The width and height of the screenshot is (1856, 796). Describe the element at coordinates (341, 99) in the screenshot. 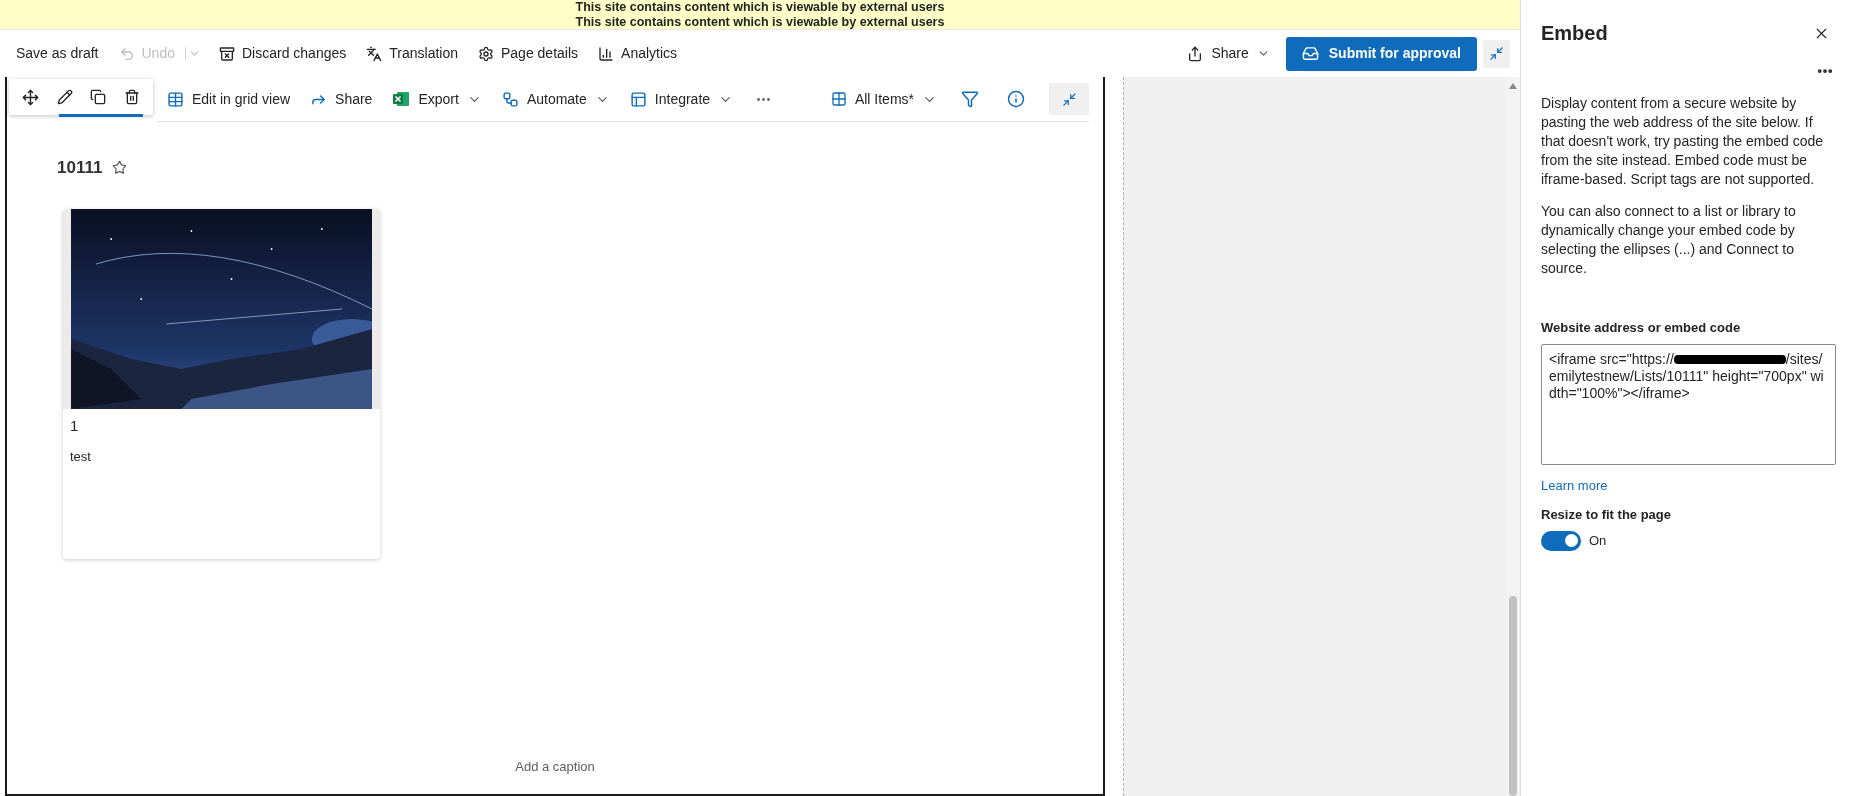

I see `toolbar-button: Share` at that location.